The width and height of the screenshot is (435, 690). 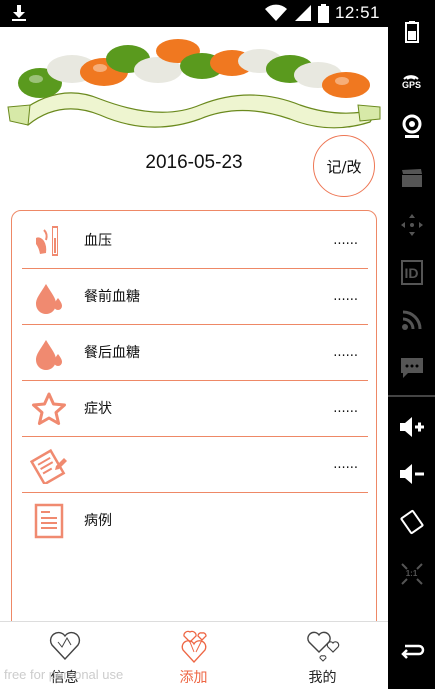 I want to click on tab-mine: 我的, so click(x=322, y=656).